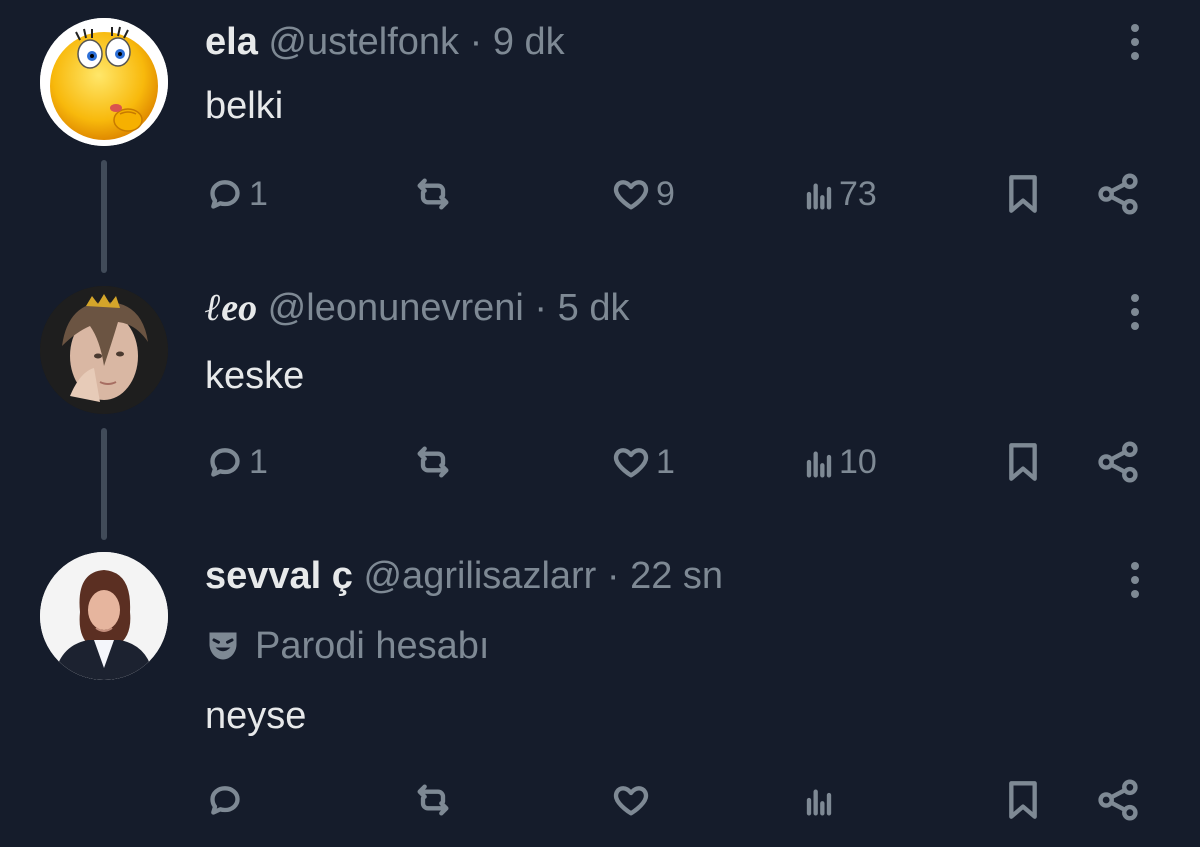  I want to click on display-name: ℓeo, so click(231, 308).